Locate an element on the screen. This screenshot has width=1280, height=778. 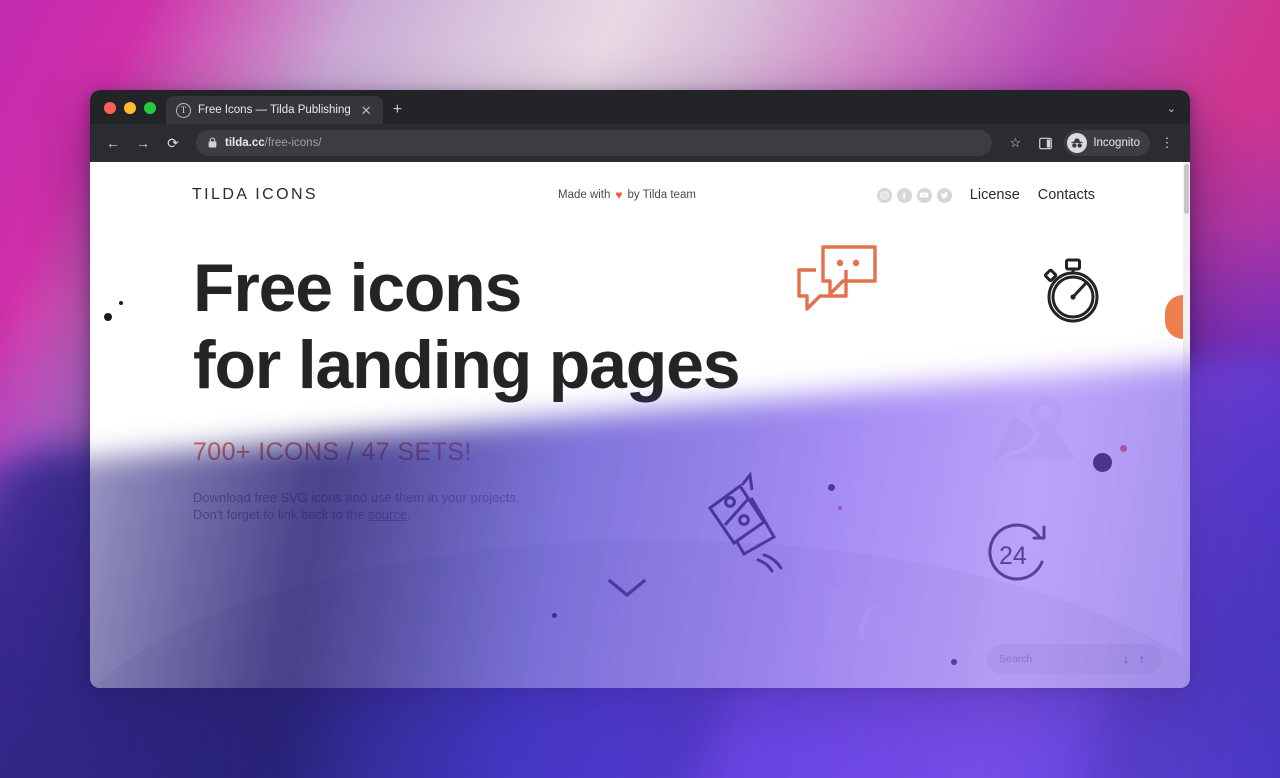
instagram-icon is located at coordinates (884, 195).